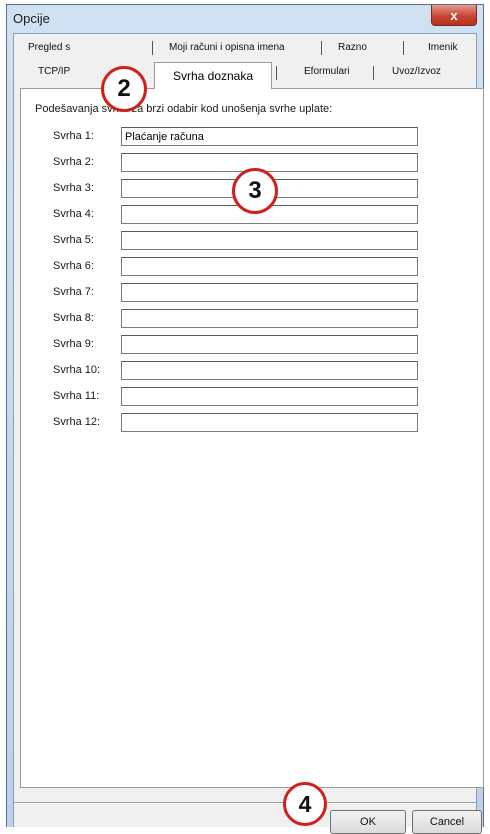  Describe the element at coordinates (227, 47) in the screenshot. I see `tab-moji-racuni: Moji računi i opisna imena` at that location.